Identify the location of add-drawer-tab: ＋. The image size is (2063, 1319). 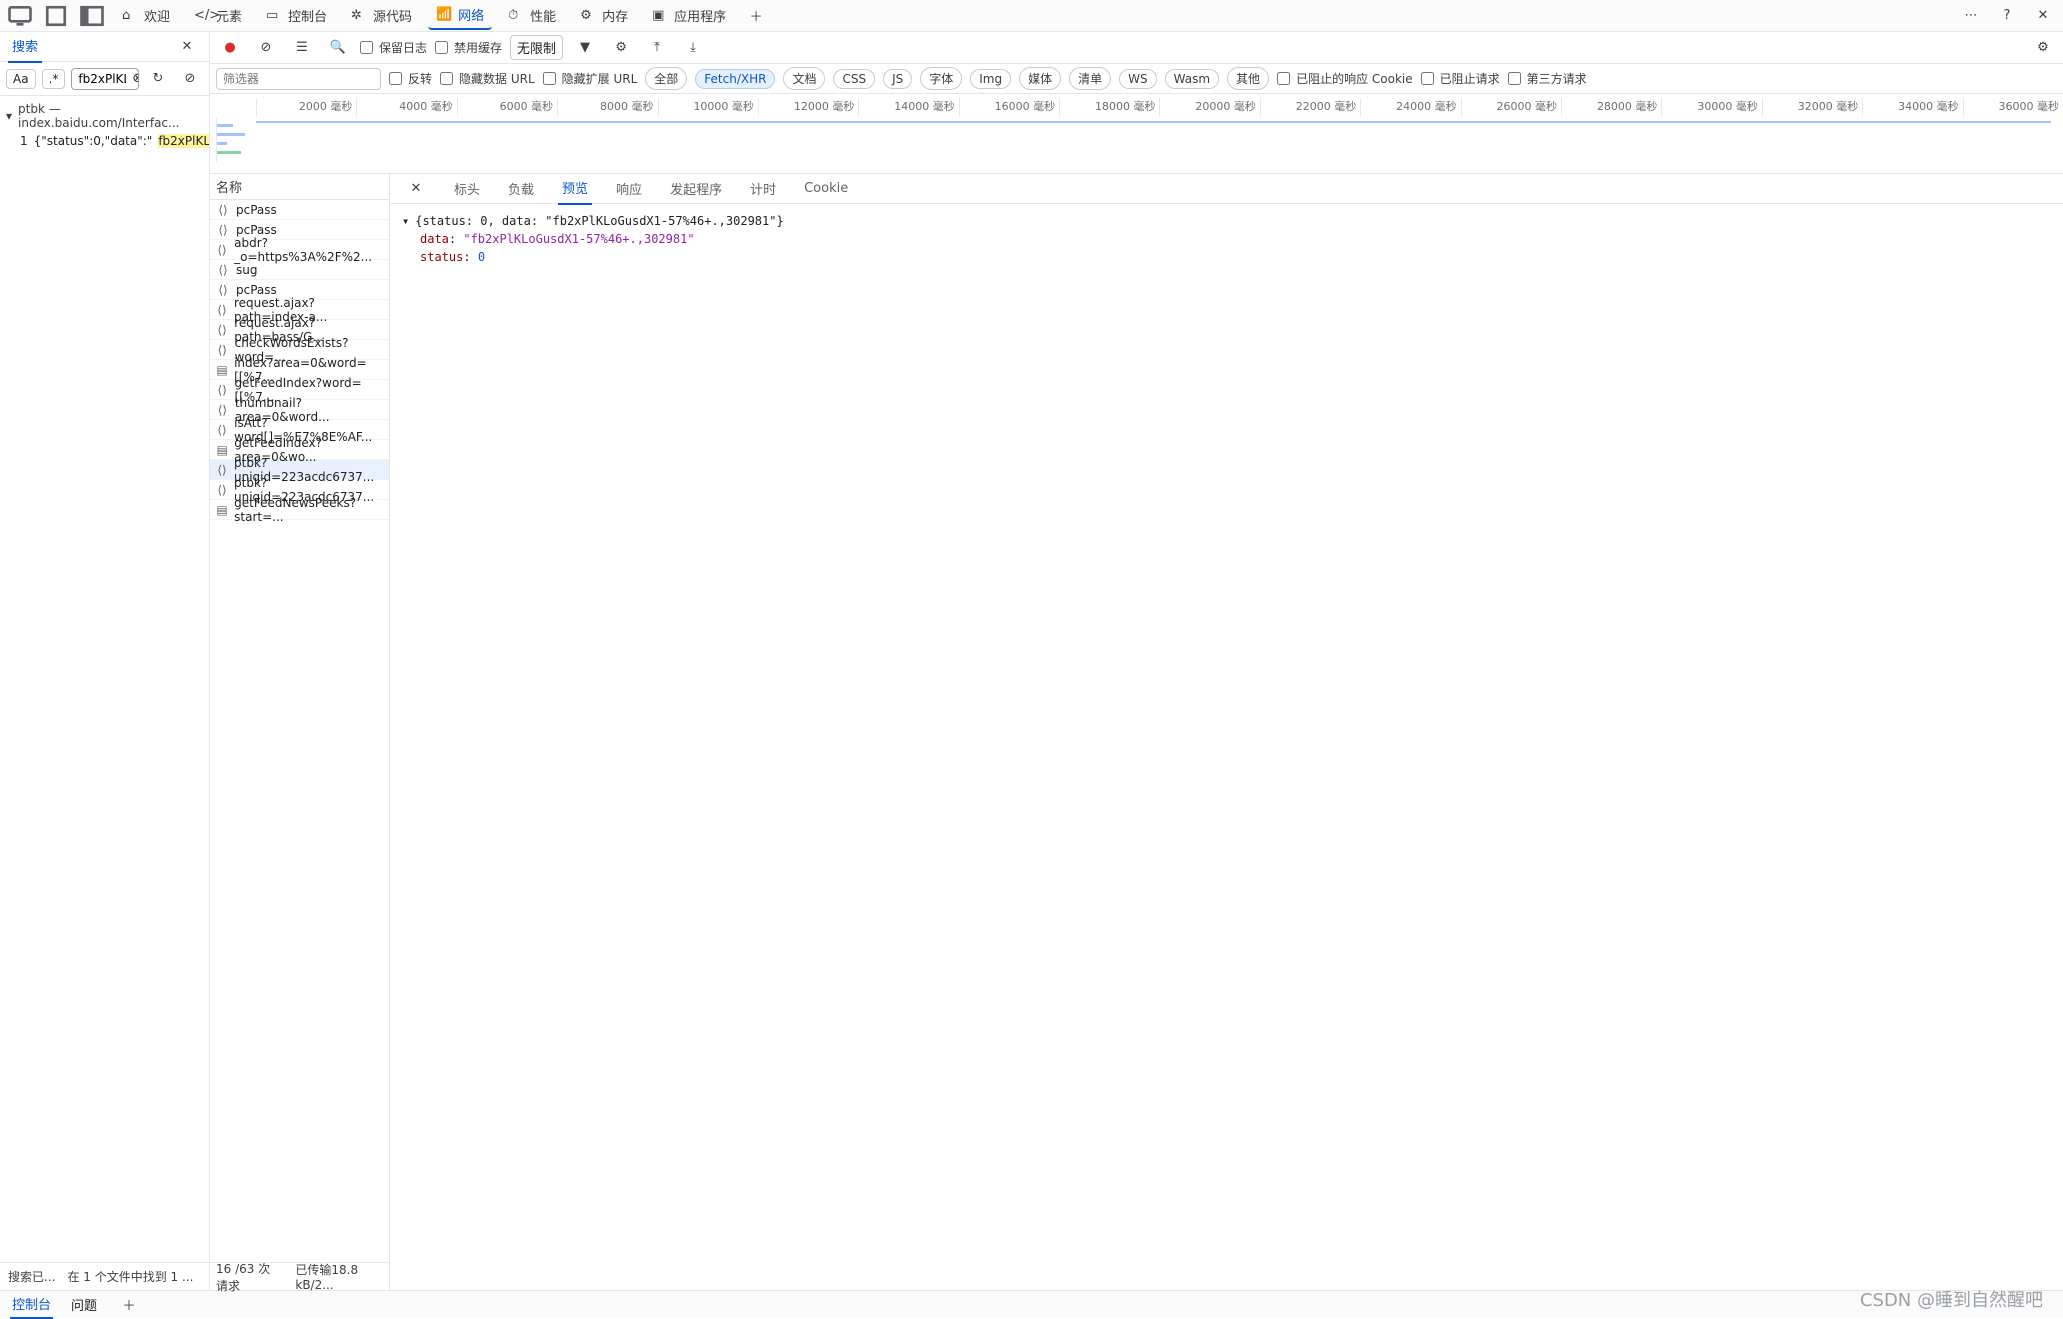
(129, 1305).